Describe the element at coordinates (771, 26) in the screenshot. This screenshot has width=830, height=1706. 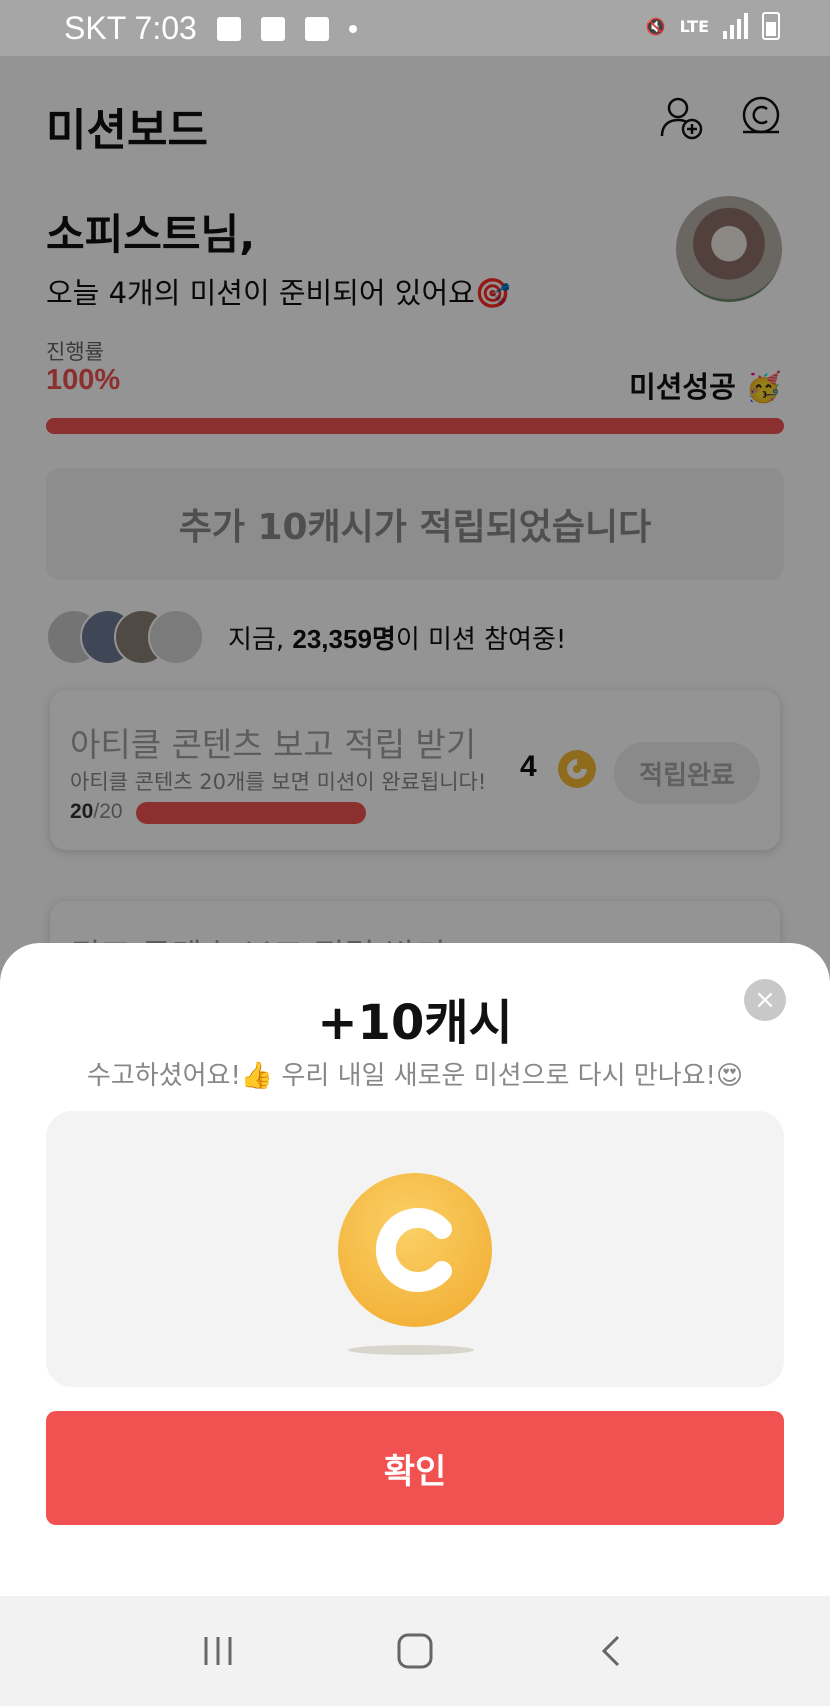
I see `battery-icon` at that location.